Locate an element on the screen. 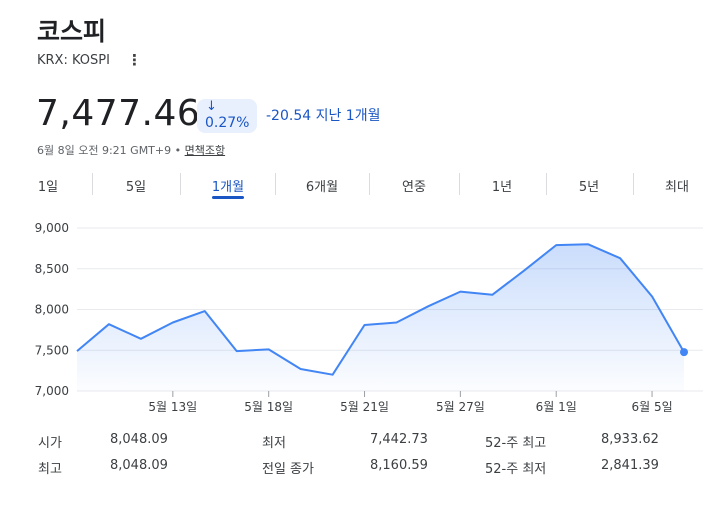 This screenshot has height=509, width=703. change-percent: 0.27% is located at coordinates (227, 123).